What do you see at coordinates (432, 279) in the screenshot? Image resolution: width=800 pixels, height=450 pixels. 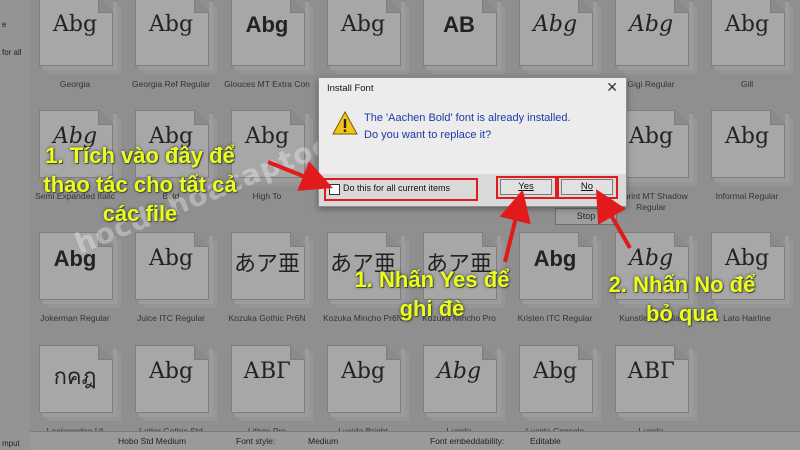 I see `annotation-line: 1. Nhấn Yes để` at bounding box center [432, 279].